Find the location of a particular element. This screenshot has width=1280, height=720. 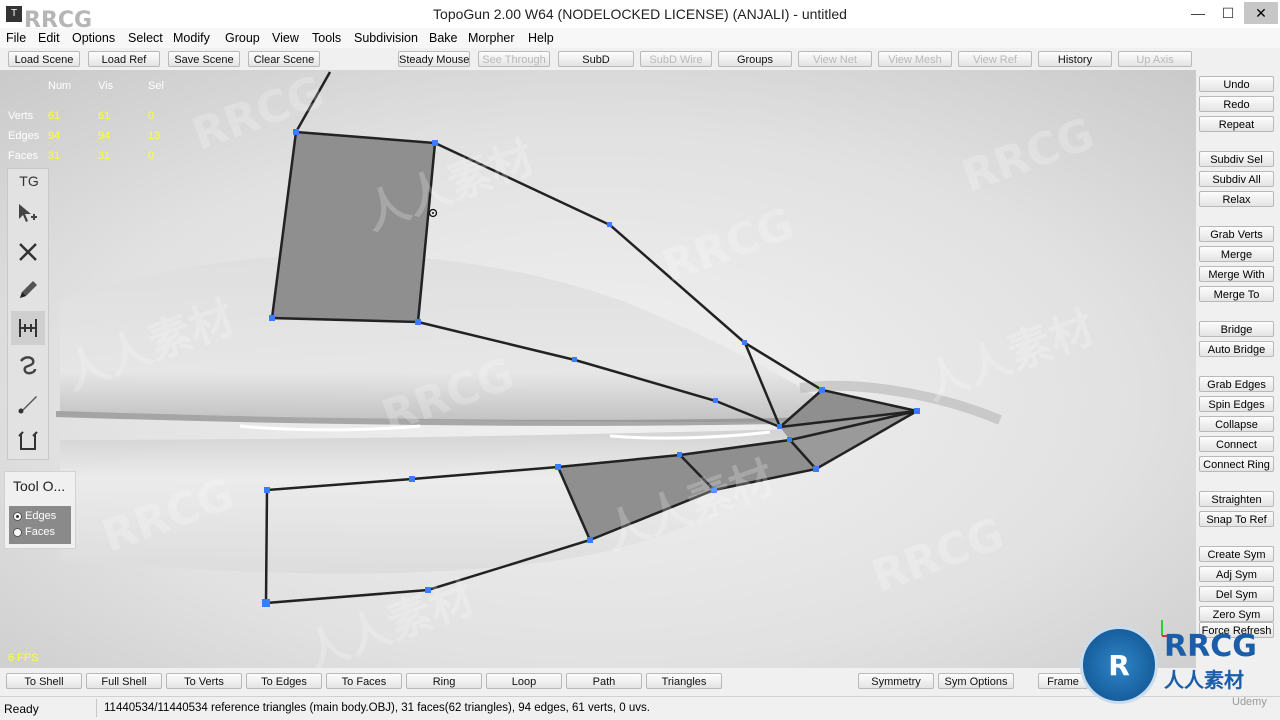

menu-morpher: Morpher is located at coordinates (491, 38).